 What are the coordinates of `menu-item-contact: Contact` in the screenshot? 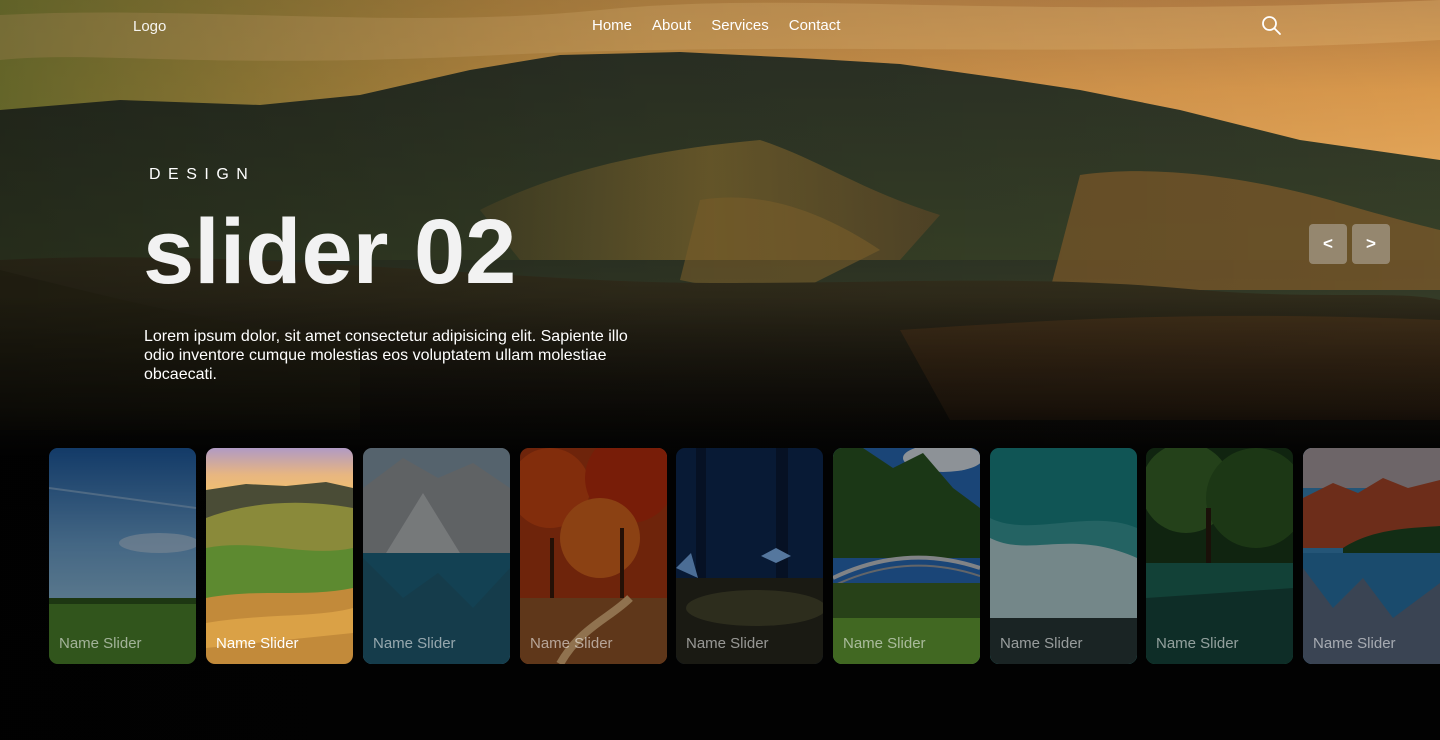 It's located at (815, 25).